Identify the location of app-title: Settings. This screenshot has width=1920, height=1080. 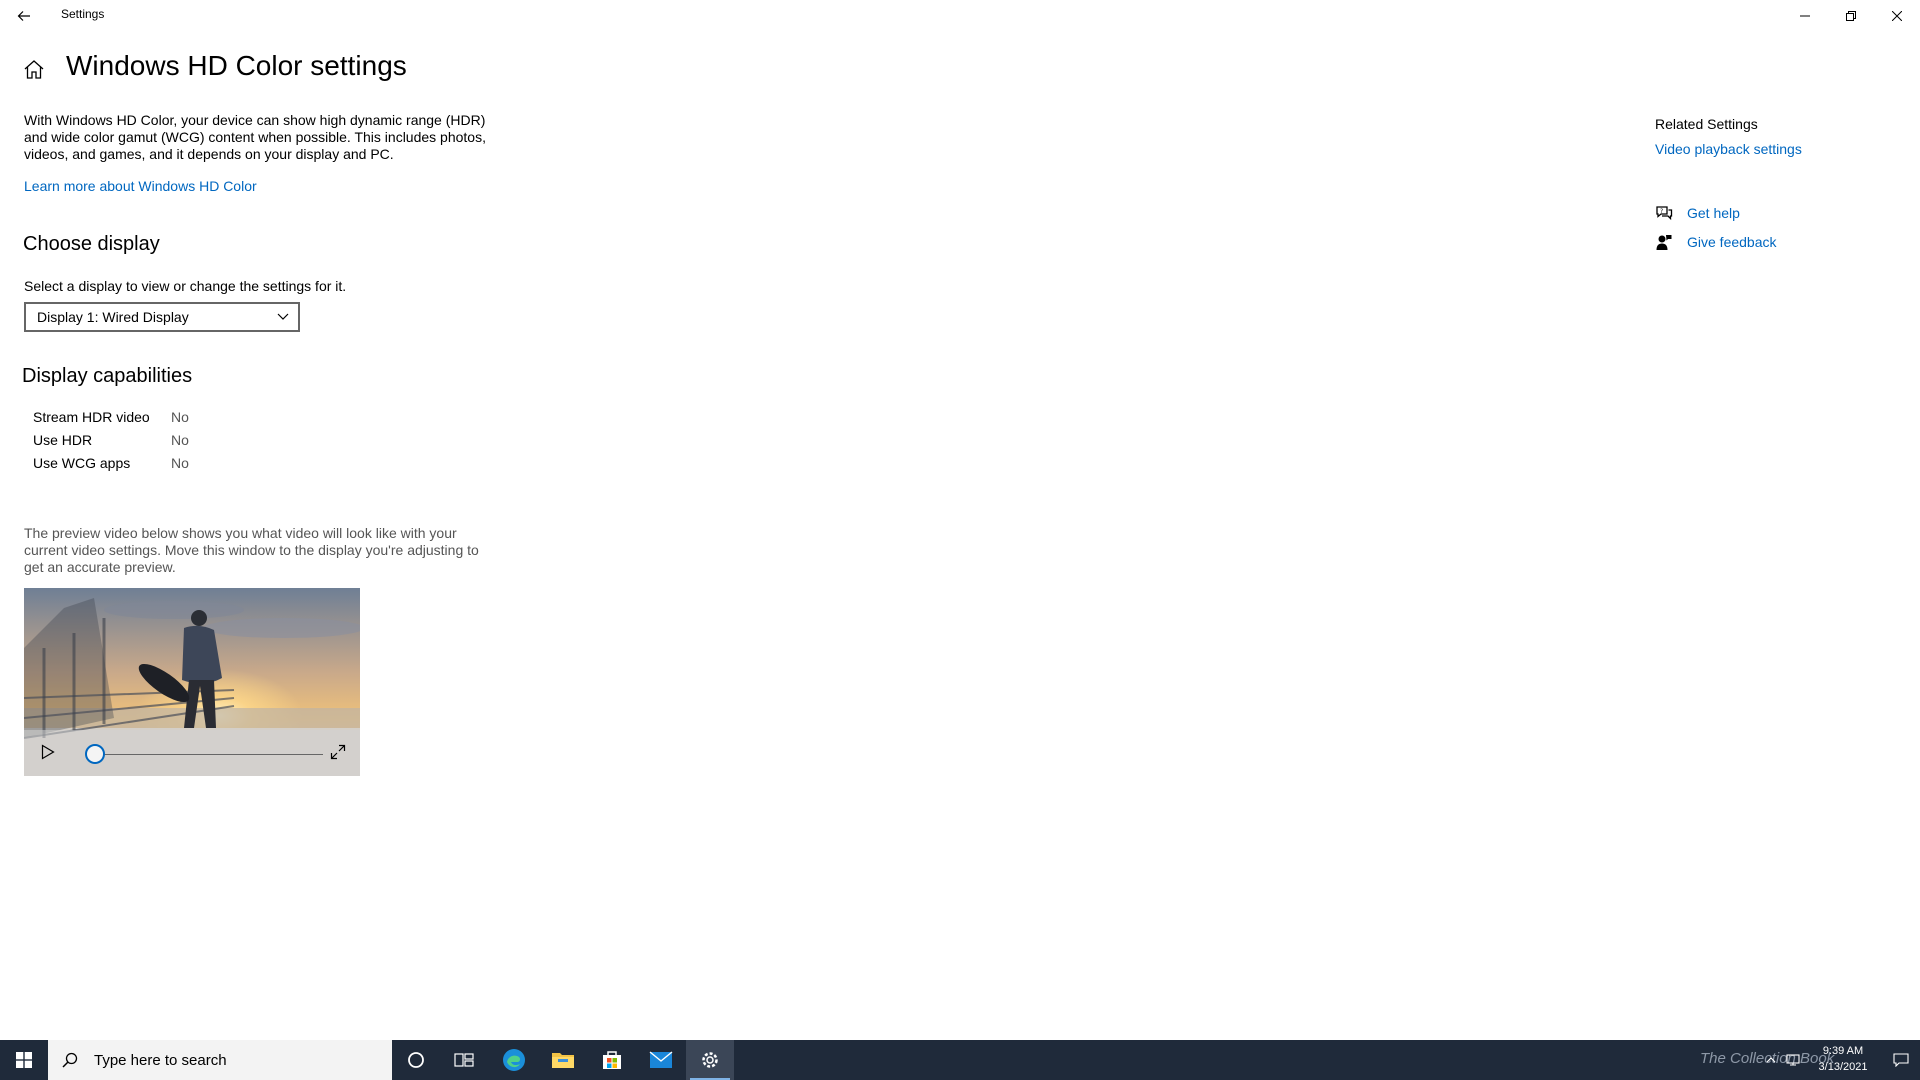
(83, 14).